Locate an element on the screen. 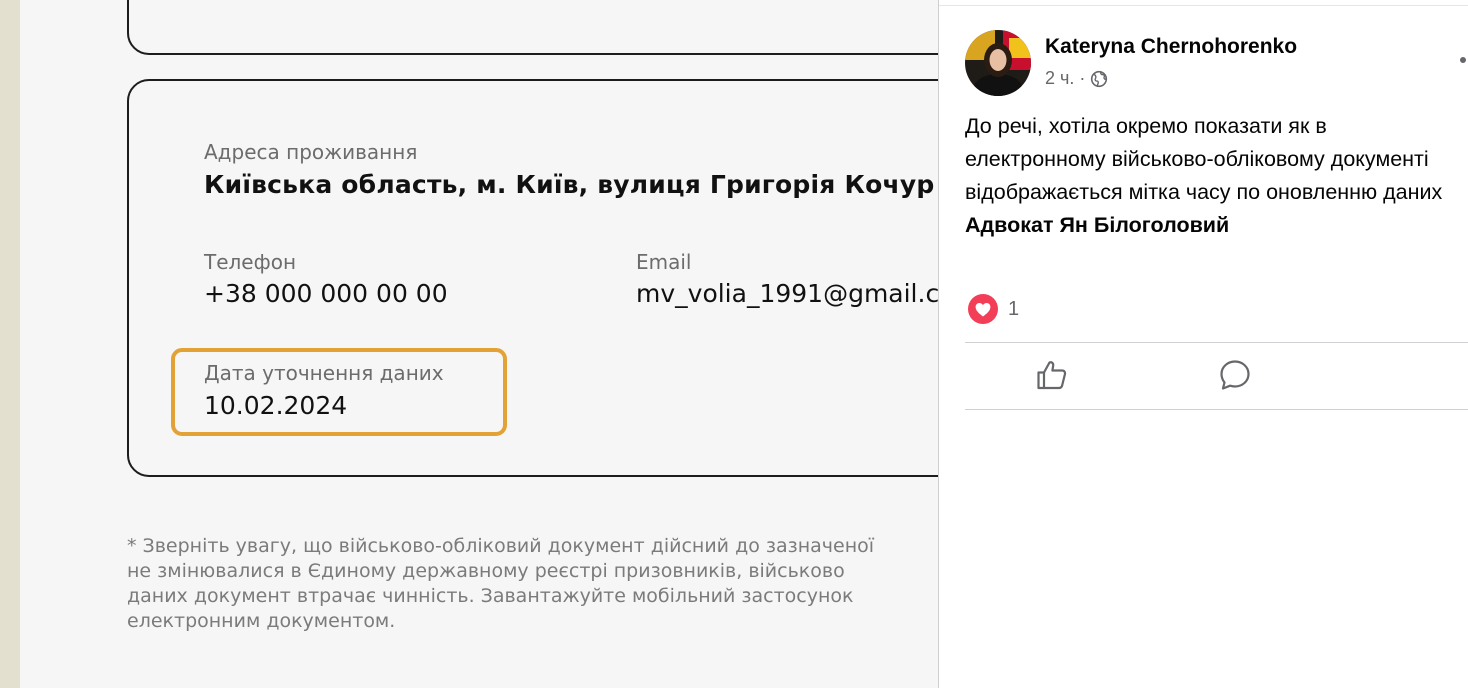 The width and height of the screenshot is (1468, 688). actions-divider is located at coordinates (1216, 409).